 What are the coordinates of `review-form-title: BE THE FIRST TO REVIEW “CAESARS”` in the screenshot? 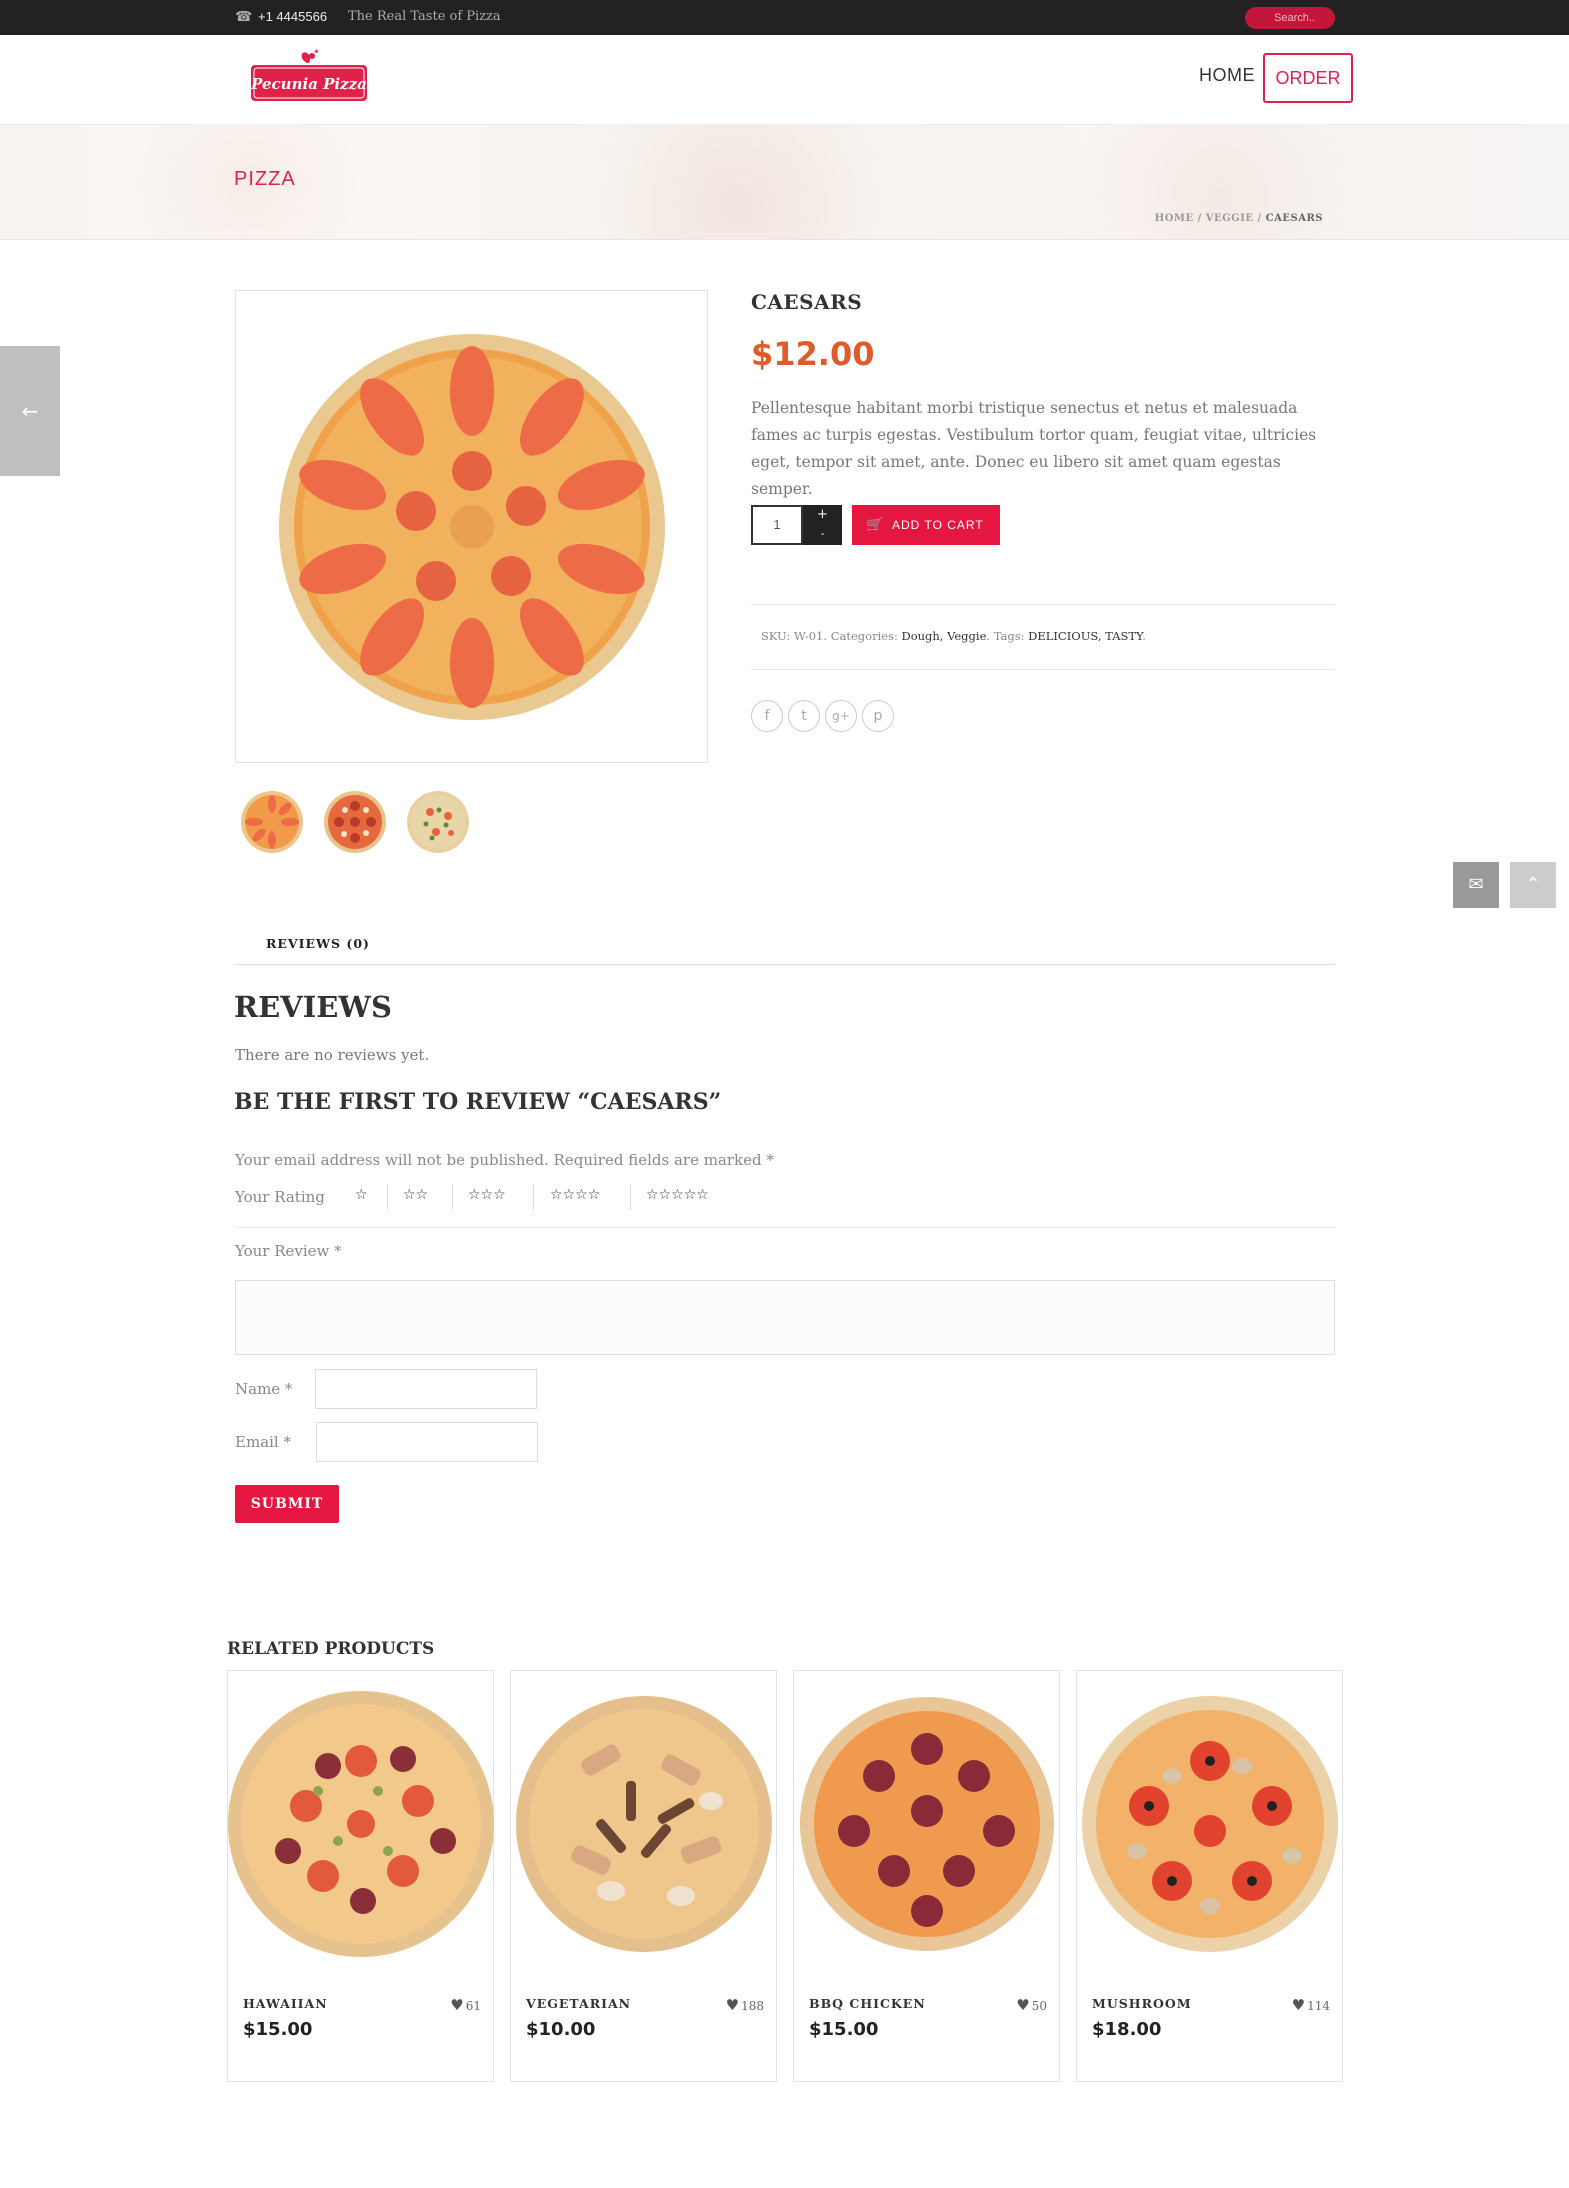 It's located at (478, 1102).